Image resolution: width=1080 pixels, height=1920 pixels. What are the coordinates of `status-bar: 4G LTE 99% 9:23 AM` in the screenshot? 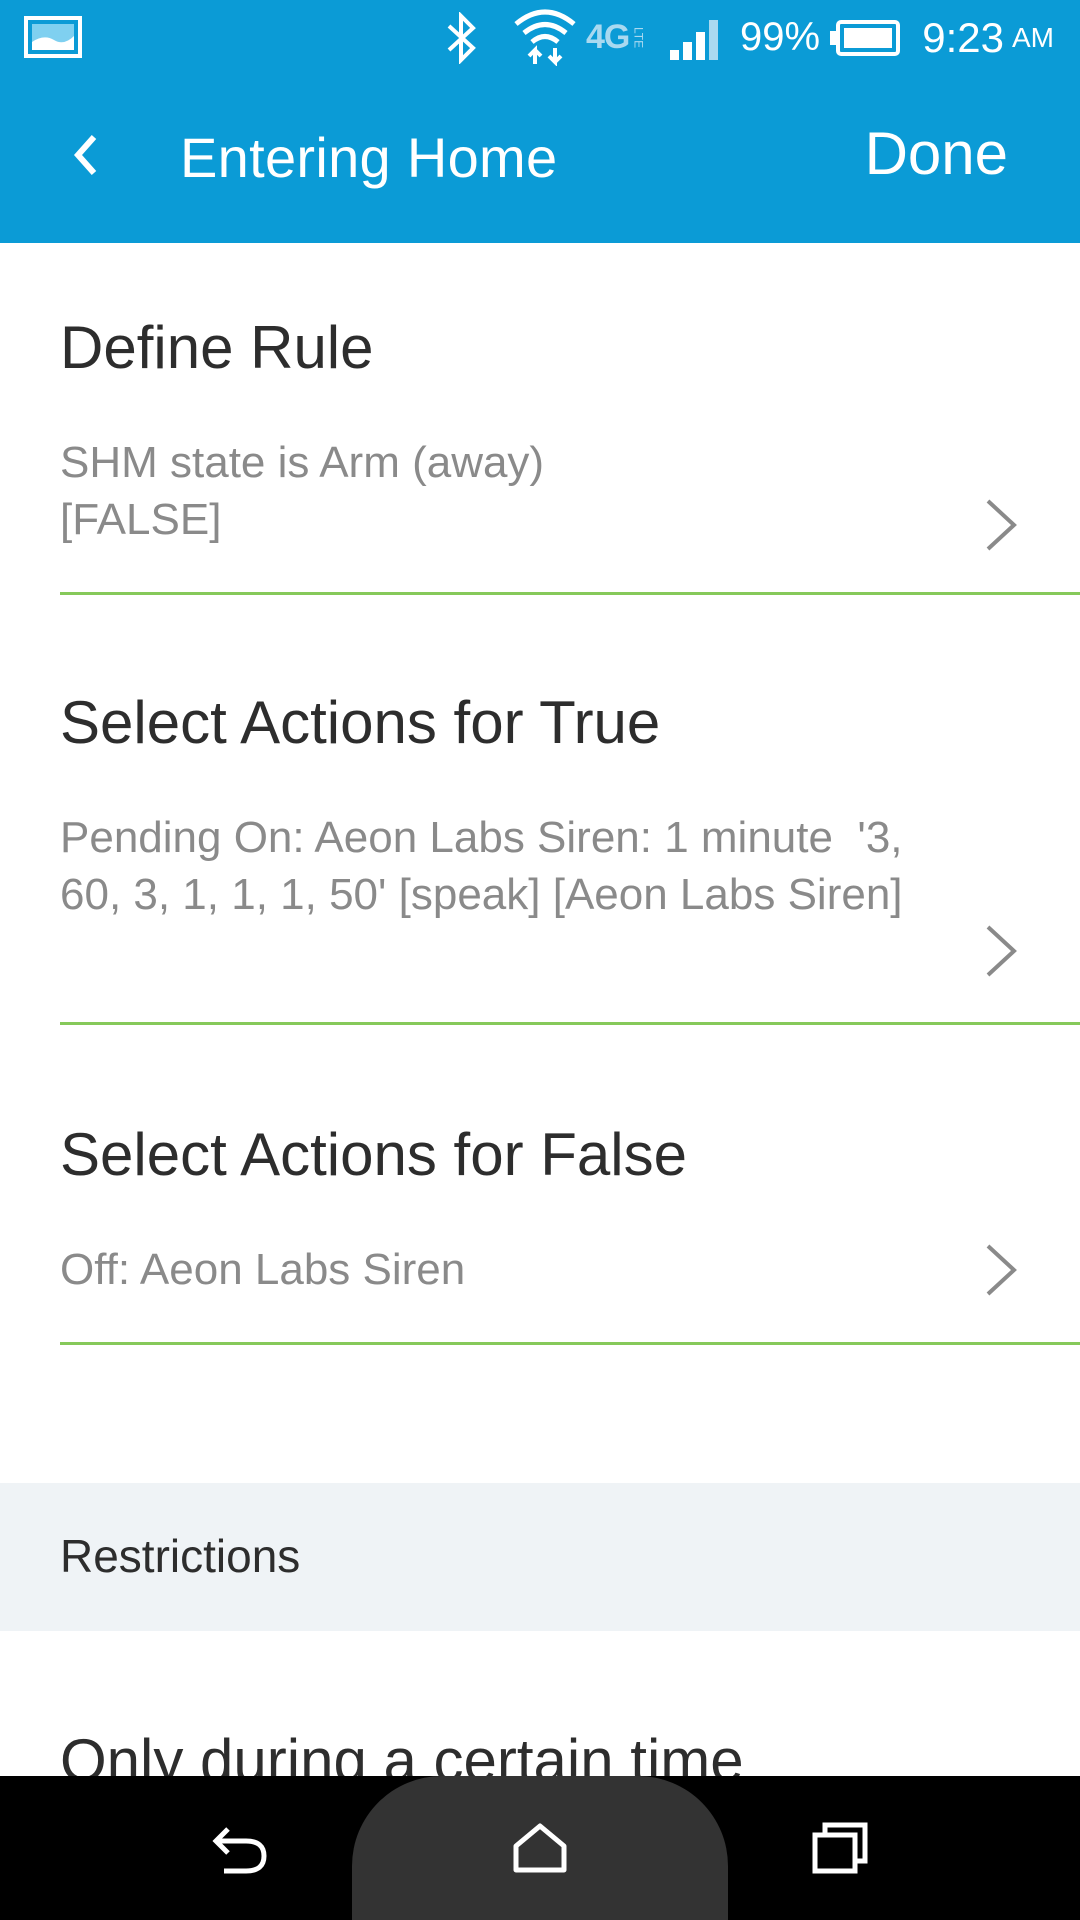 It's located at (540, 37).